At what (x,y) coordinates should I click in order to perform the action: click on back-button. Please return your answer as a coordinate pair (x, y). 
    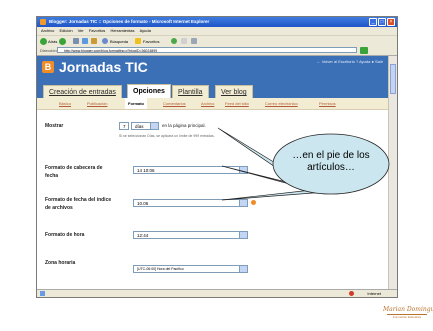
    Looking at the image, I should click on (43, 41).